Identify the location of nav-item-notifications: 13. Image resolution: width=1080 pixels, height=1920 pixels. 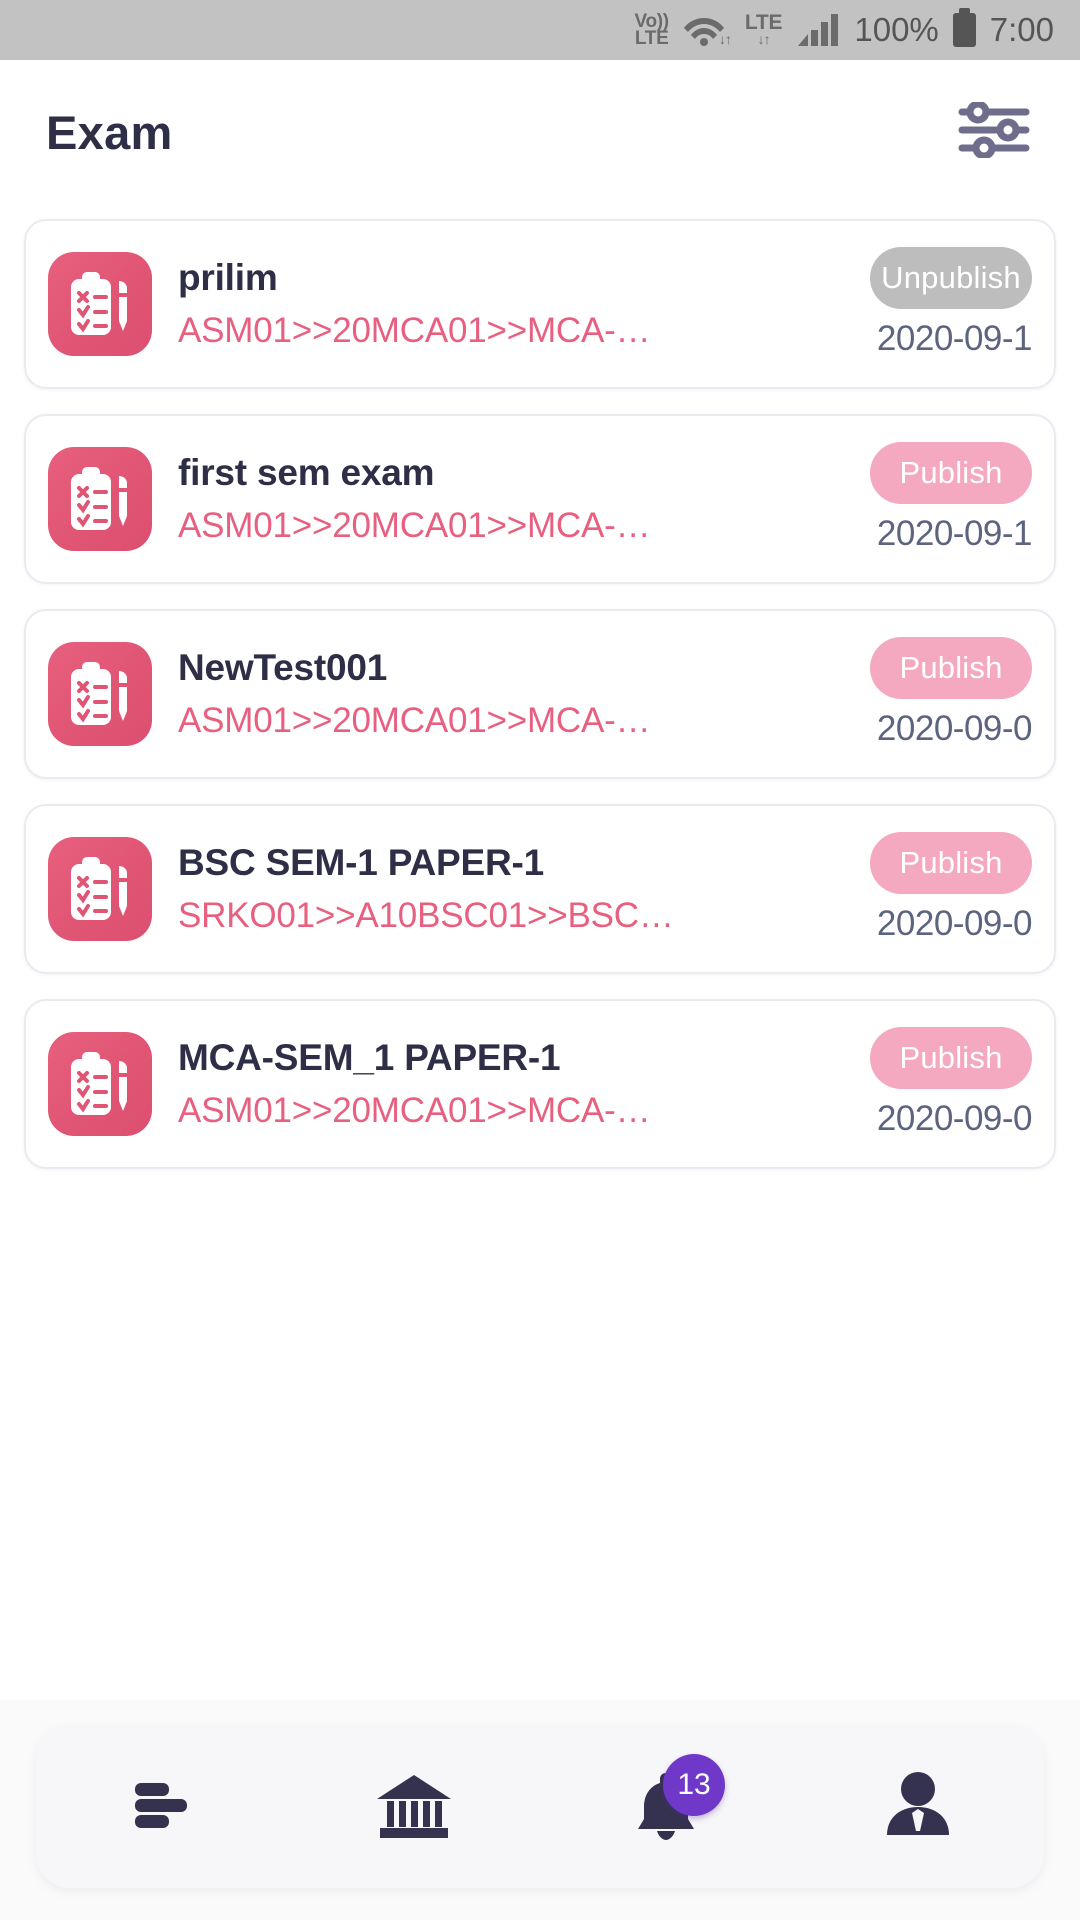
(666, 1807).